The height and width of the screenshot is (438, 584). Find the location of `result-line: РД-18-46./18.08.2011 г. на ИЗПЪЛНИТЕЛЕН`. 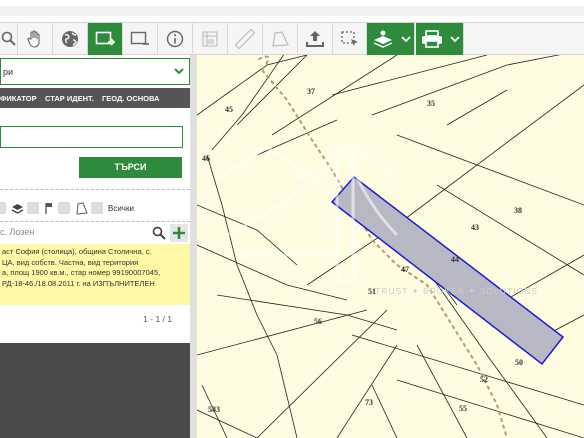

result-line: РД-18-46./18.08.2011 г. на ИЗПЪЛНИТЕЛЕН is located at coordinates (78, 283).